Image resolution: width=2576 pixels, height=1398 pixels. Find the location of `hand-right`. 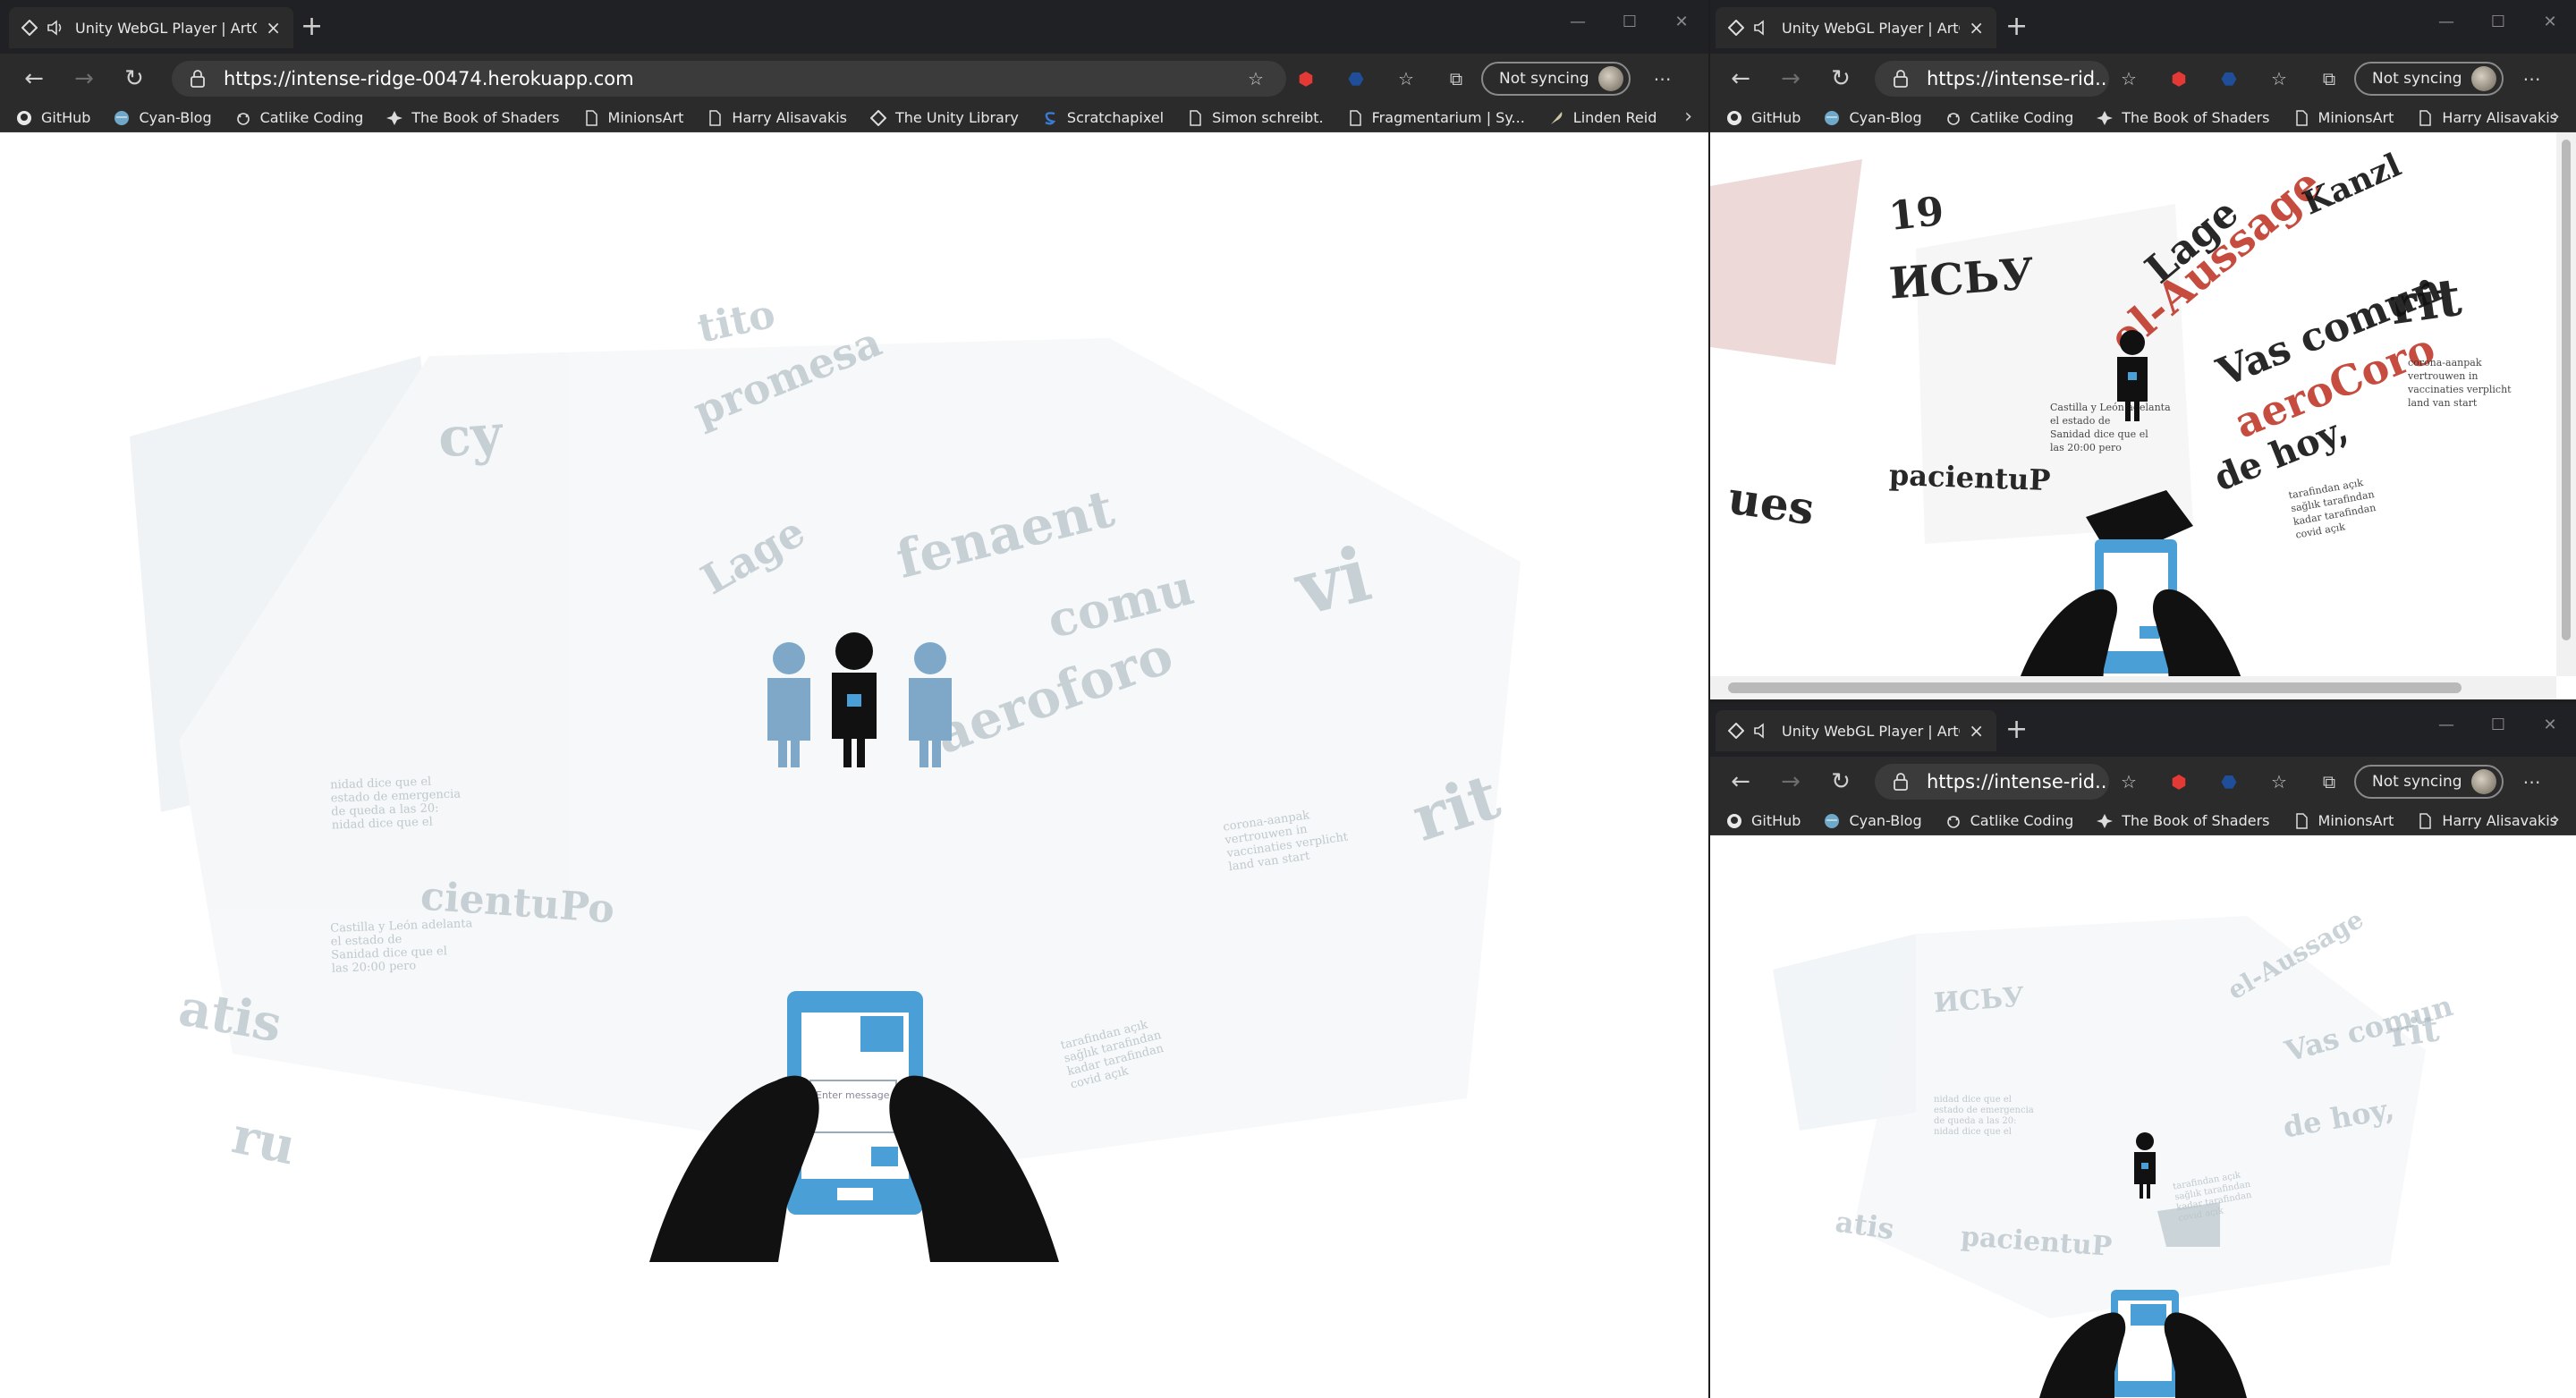

hand-right is located at coordinates (974, 1168).